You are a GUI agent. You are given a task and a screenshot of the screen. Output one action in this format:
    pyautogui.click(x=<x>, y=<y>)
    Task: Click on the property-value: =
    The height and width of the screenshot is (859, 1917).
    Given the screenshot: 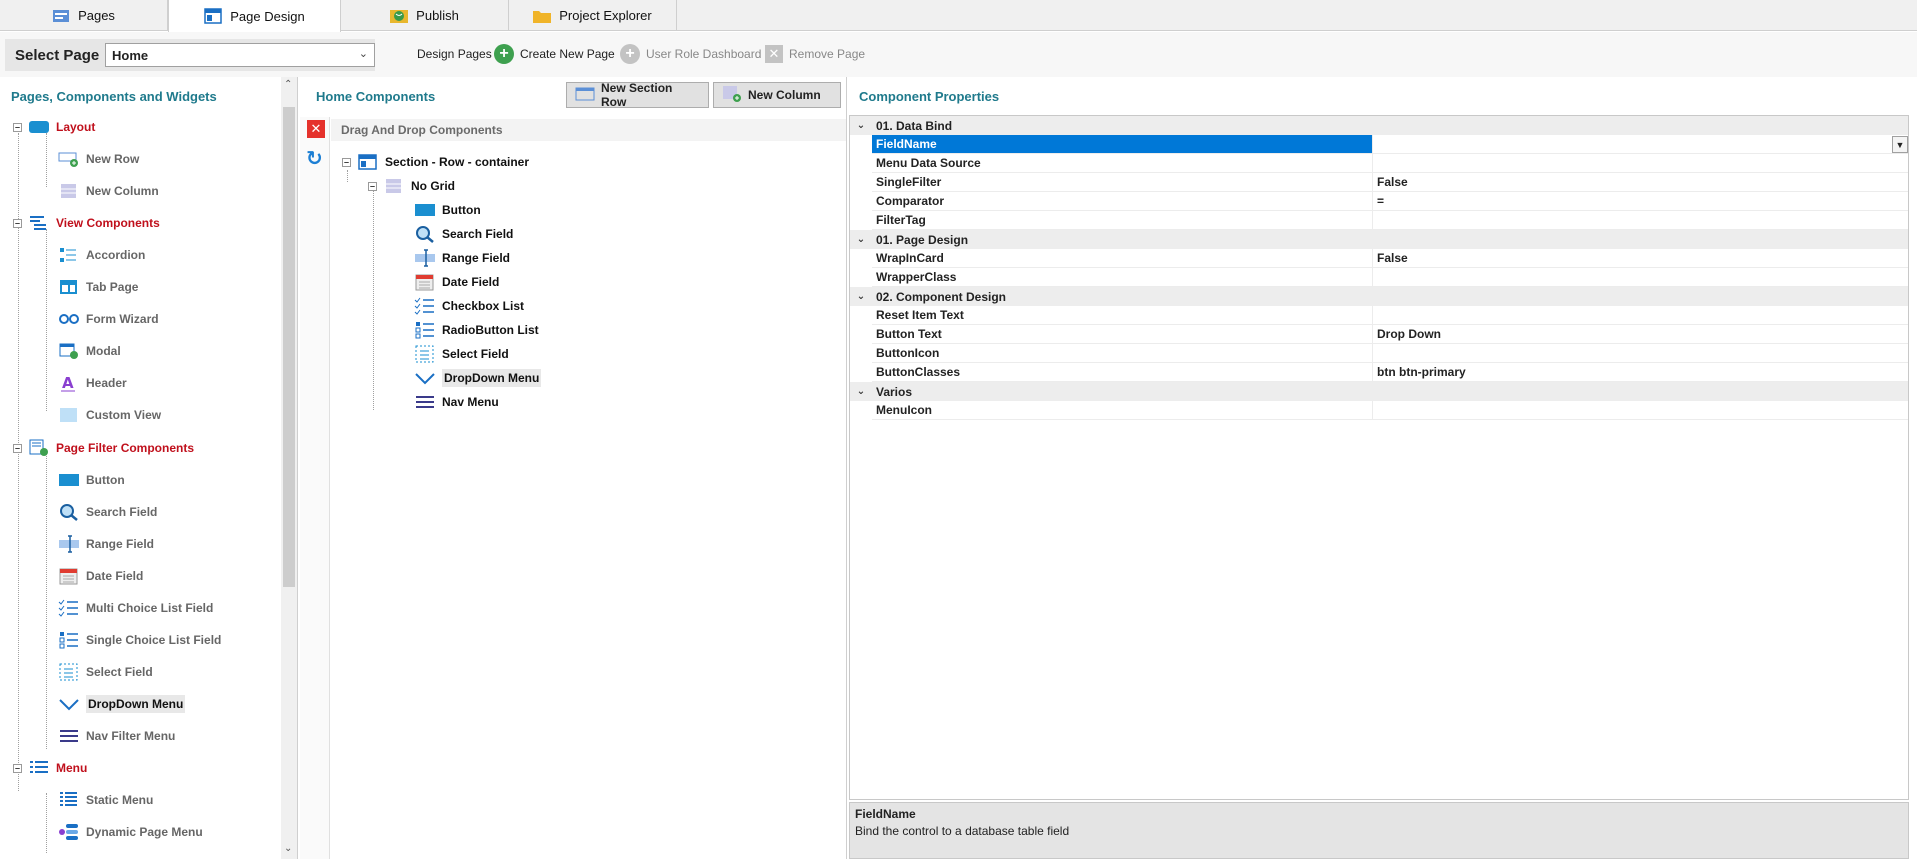 What is the action you would take?
    pyautogui.click(x=1640, y=201)
    